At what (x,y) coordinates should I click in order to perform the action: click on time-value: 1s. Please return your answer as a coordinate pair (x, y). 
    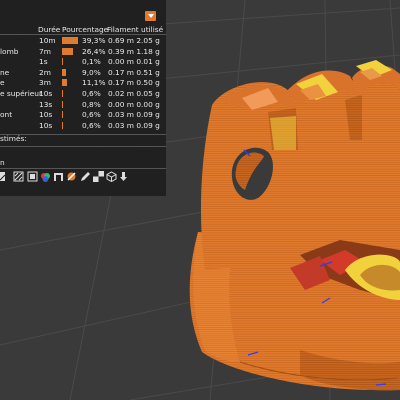
    Looking at the image, I should click on (43, 62).